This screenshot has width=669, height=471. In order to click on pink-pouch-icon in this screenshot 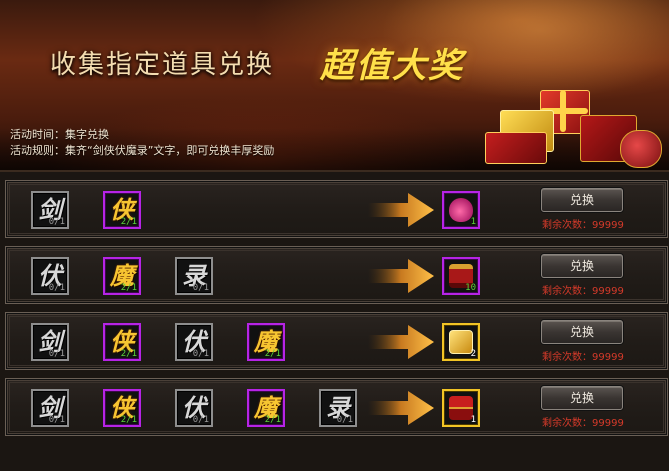, I will do `click(461, 210)`.